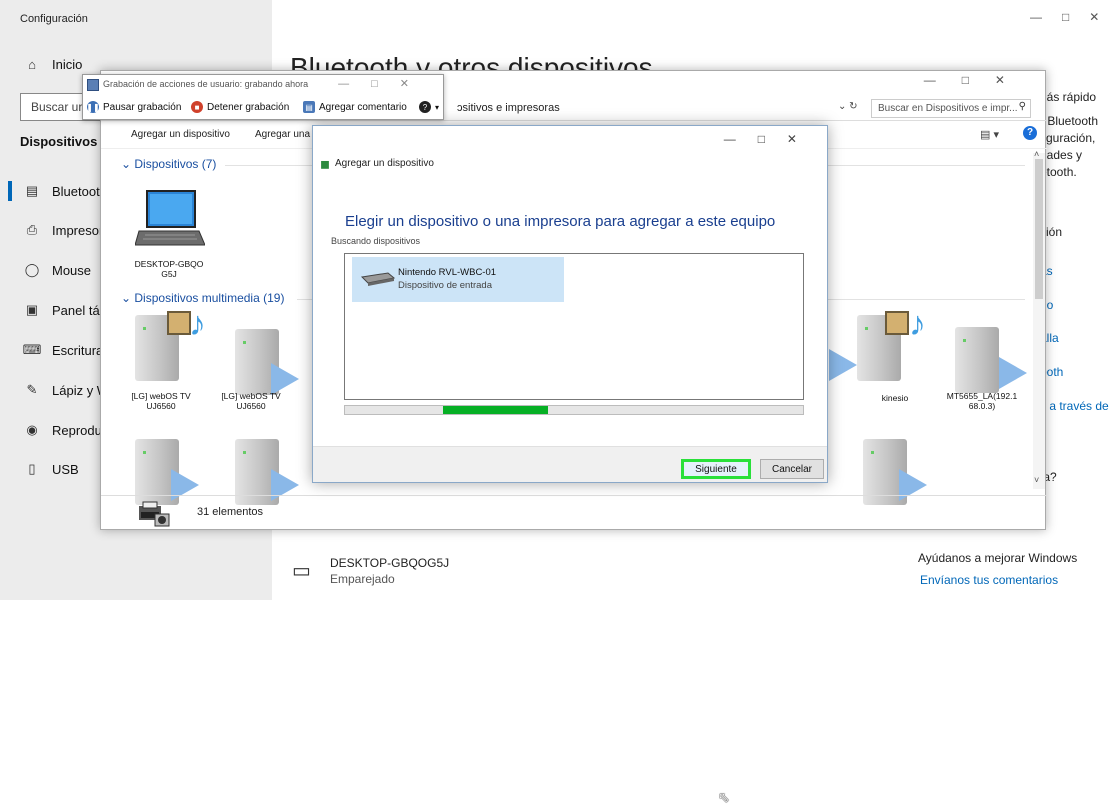 The image size is (1120, 806). I want to click on media-server-icon, so click(977, 360).